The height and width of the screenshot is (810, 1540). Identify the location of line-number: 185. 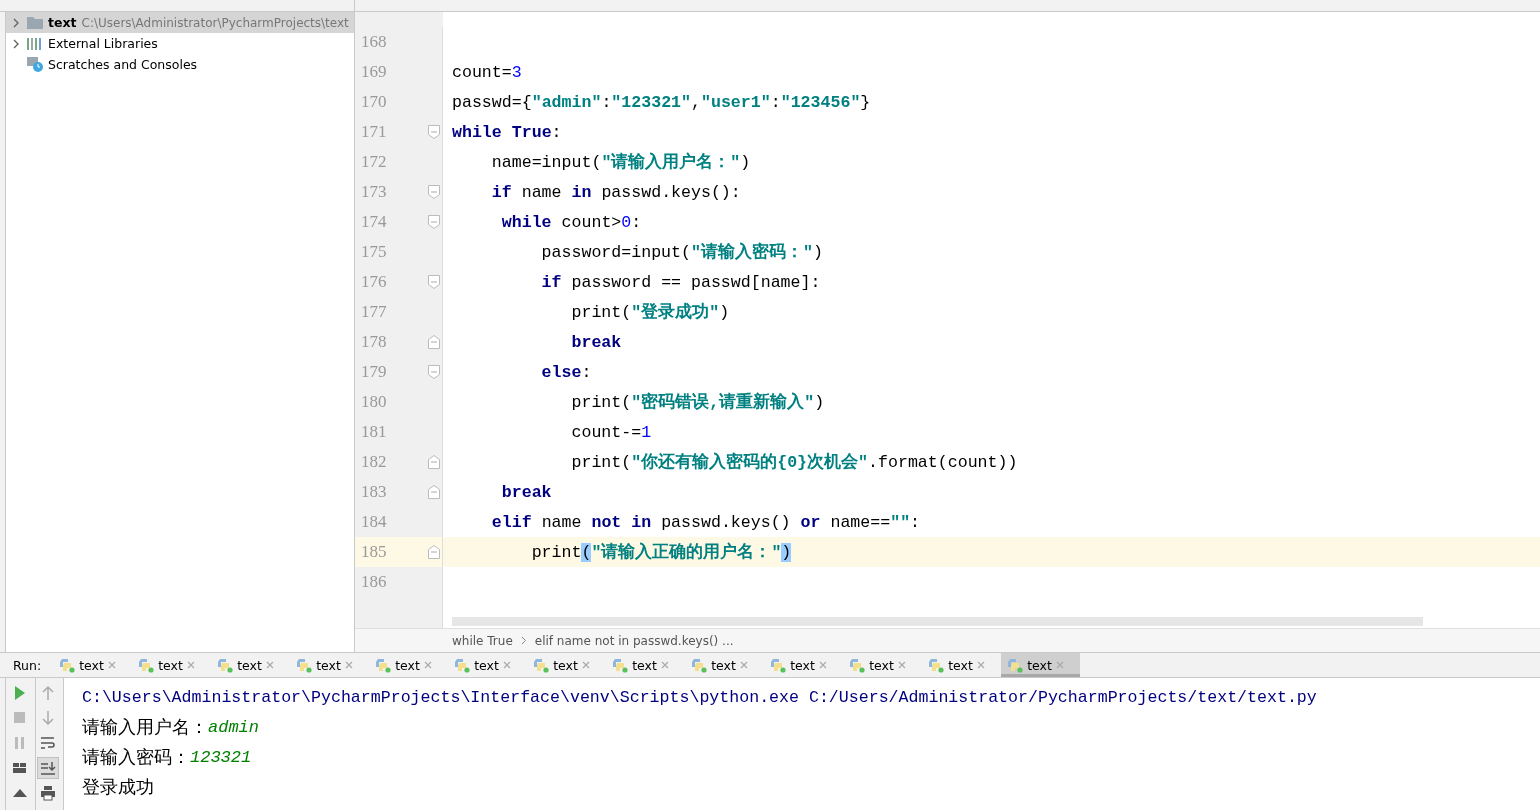
(374, 552).